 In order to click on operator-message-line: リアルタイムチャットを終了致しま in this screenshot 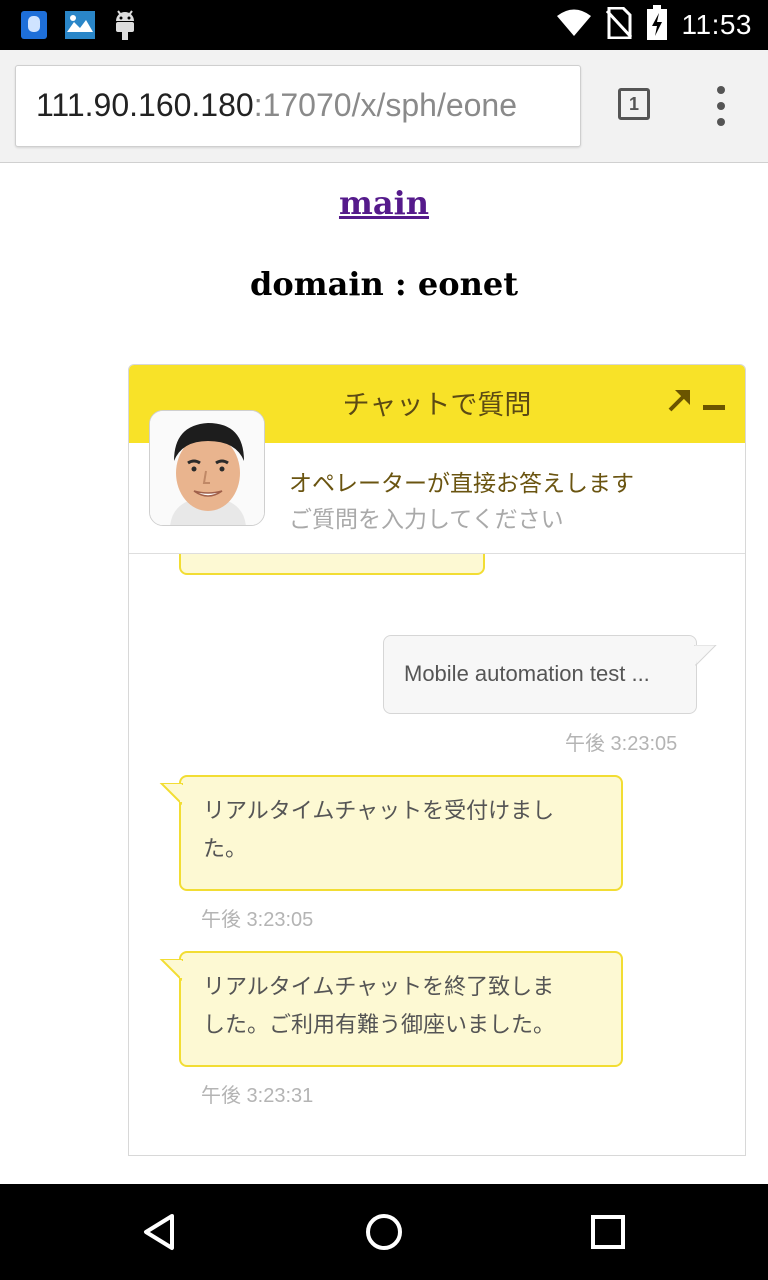, I will do `click(379, 987)`.